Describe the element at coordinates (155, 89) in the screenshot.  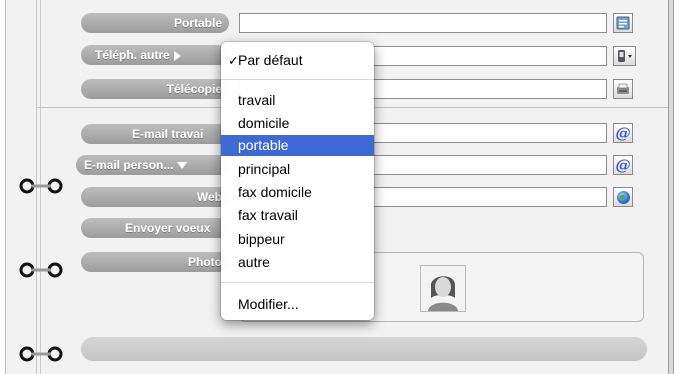
I see `label-telecopie: Télécopie` at that location.